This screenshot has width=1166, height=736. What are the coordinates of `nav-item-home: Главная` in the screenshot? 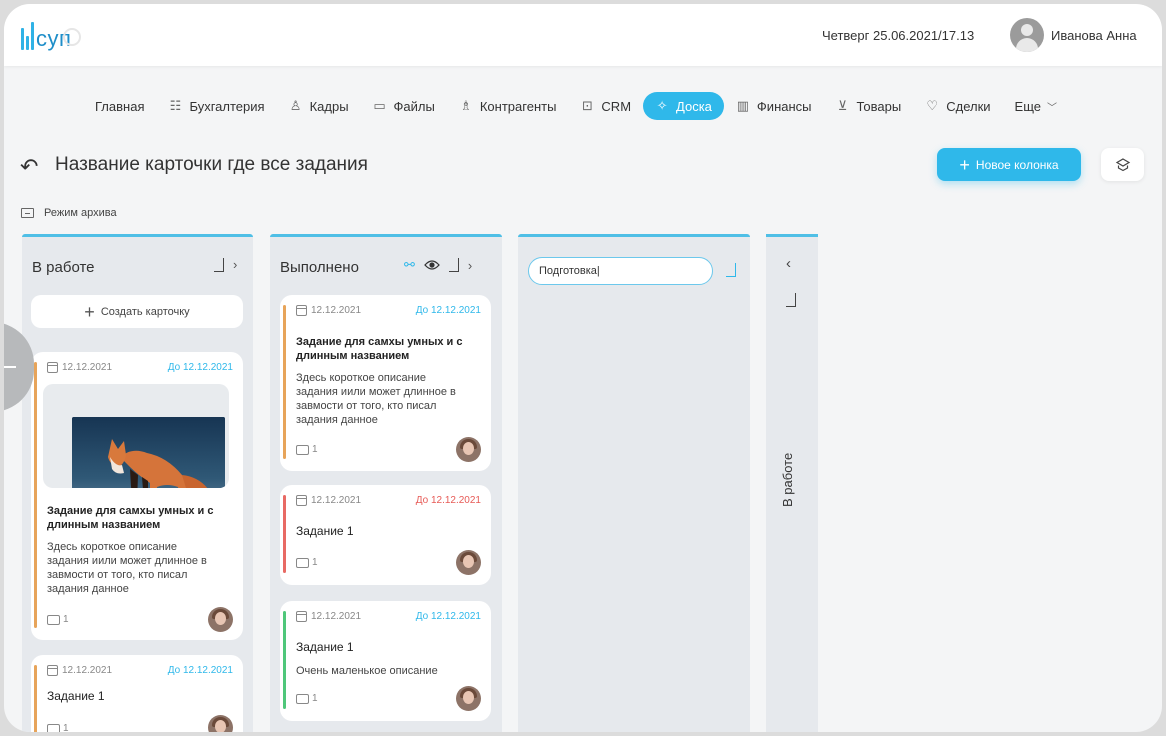 It's located at (109, 106).